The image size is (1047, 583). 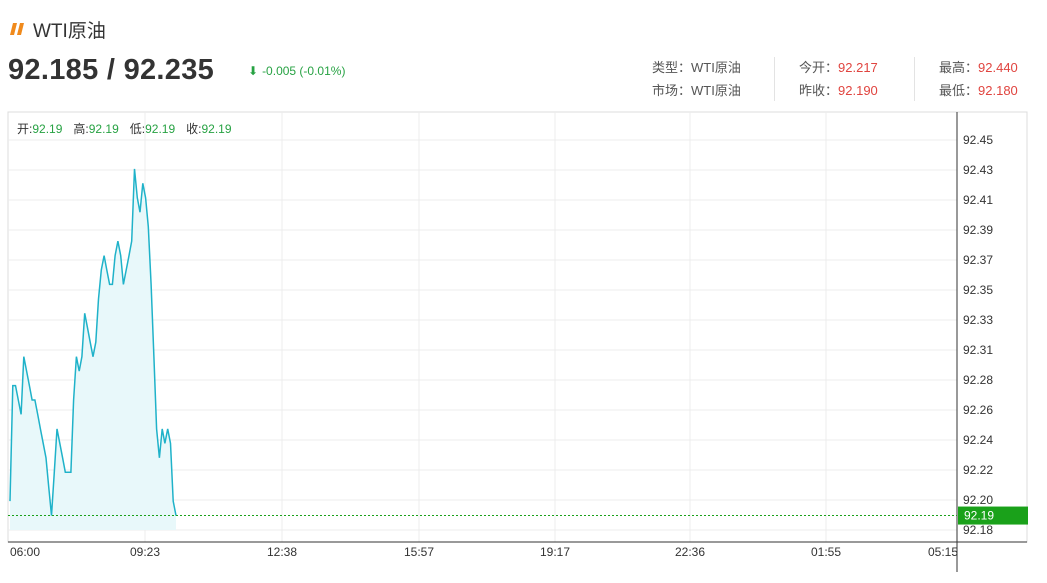 What do you see at coordinates (137, 129) in the screenshot?
I see `ohlc-low-label: 低:` at bounding box center [137, 129].